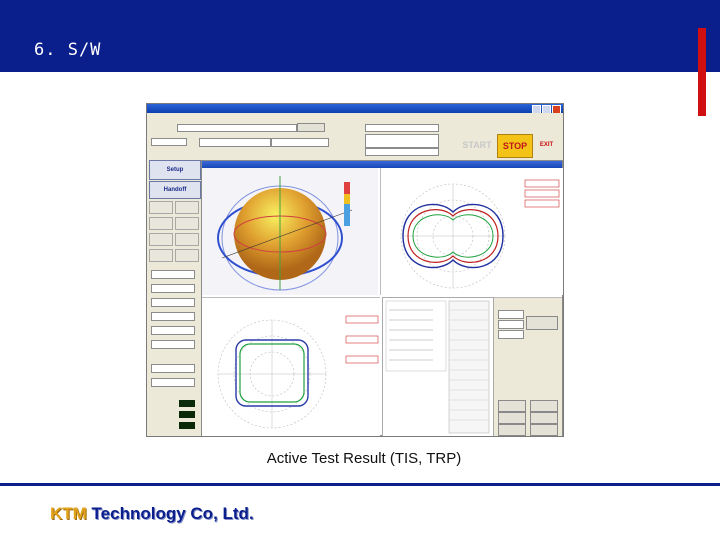  Describe the element at coordinates (170, 513) in the screenshot. I see `company-name: Technology Co, Ltd.` at that location.